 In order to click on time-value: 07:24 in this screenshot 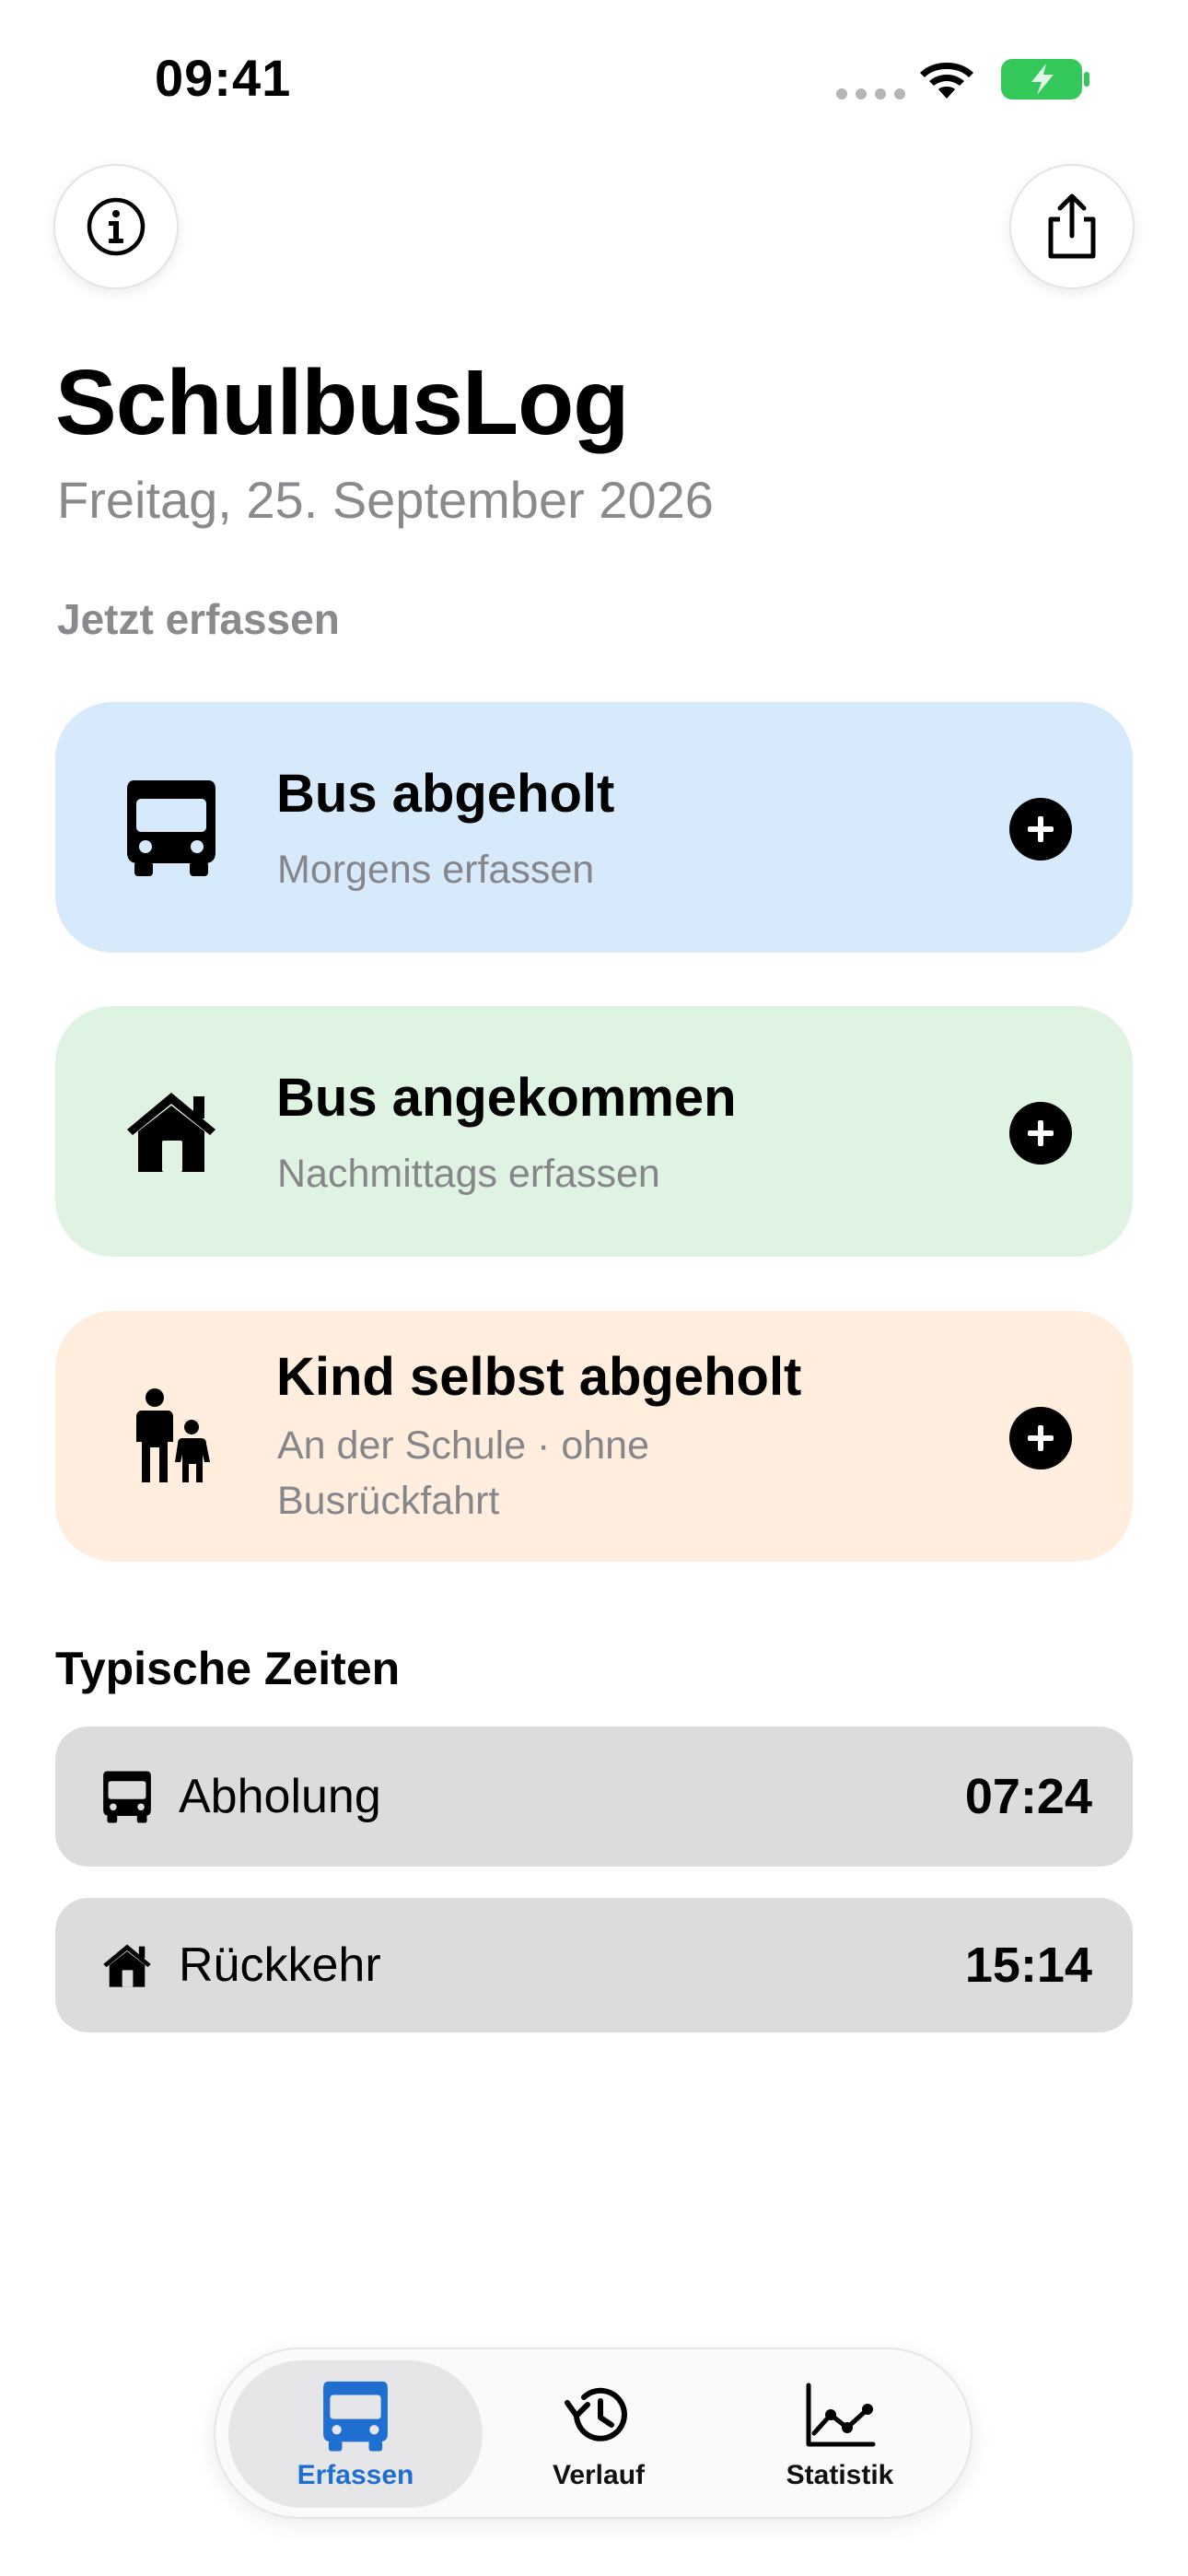, I will do `click(1028, 1796)`.